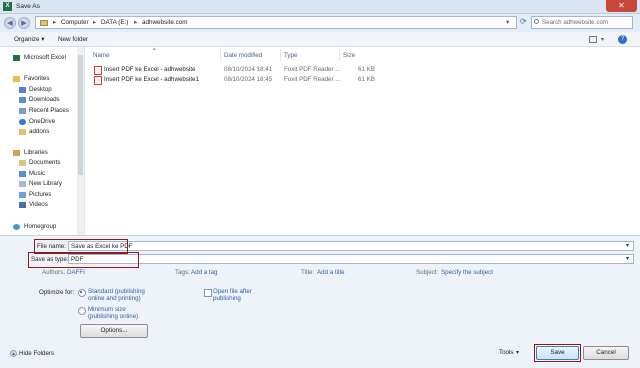 The width and height of the screenshot is (640, 368). I want to click on sidebar-item-documents: Documents, so click(44, 162).